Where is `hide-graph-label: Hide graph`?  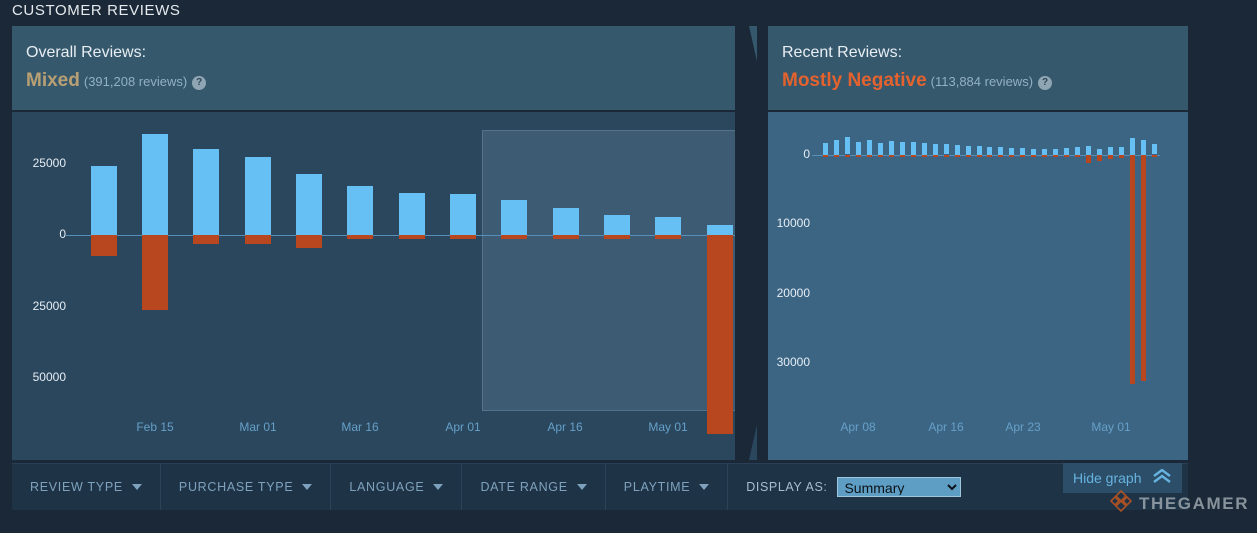 hide-graph-label: Hide graph is located at coordinates (1107, 478).